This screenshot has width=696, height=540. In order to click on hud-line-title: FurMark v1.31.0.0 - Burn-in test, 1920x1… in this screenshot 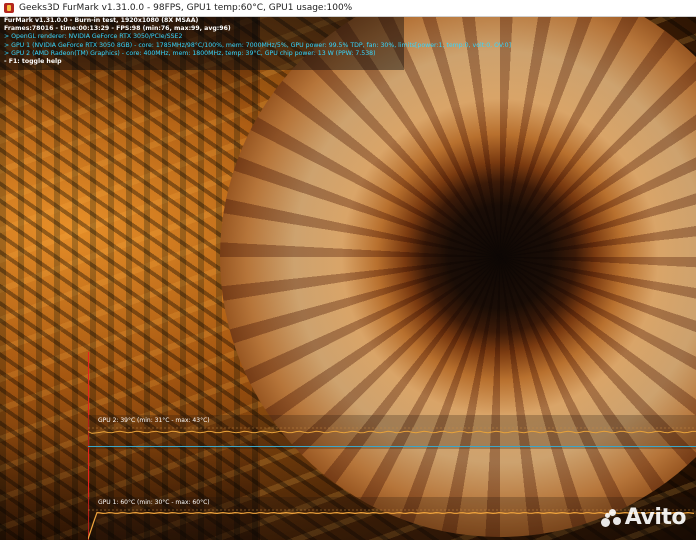, I will do `click(204, 21)`.